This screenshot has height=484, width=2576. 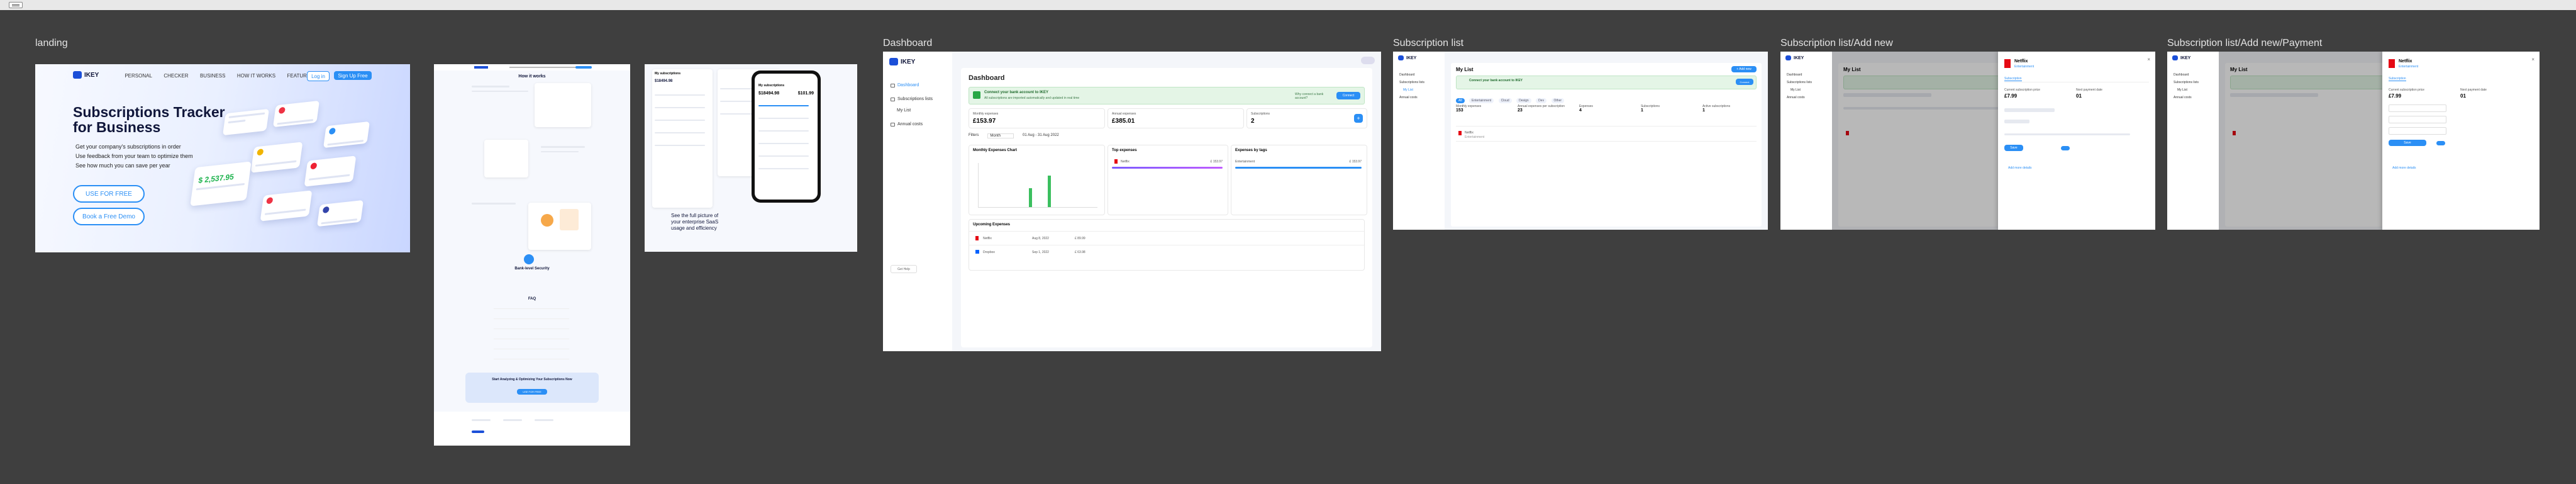 What do you see at coordinates (987, 238) in the screenshot?
I see `upcoming-name: Netflix` at bounding box center [987, 238].